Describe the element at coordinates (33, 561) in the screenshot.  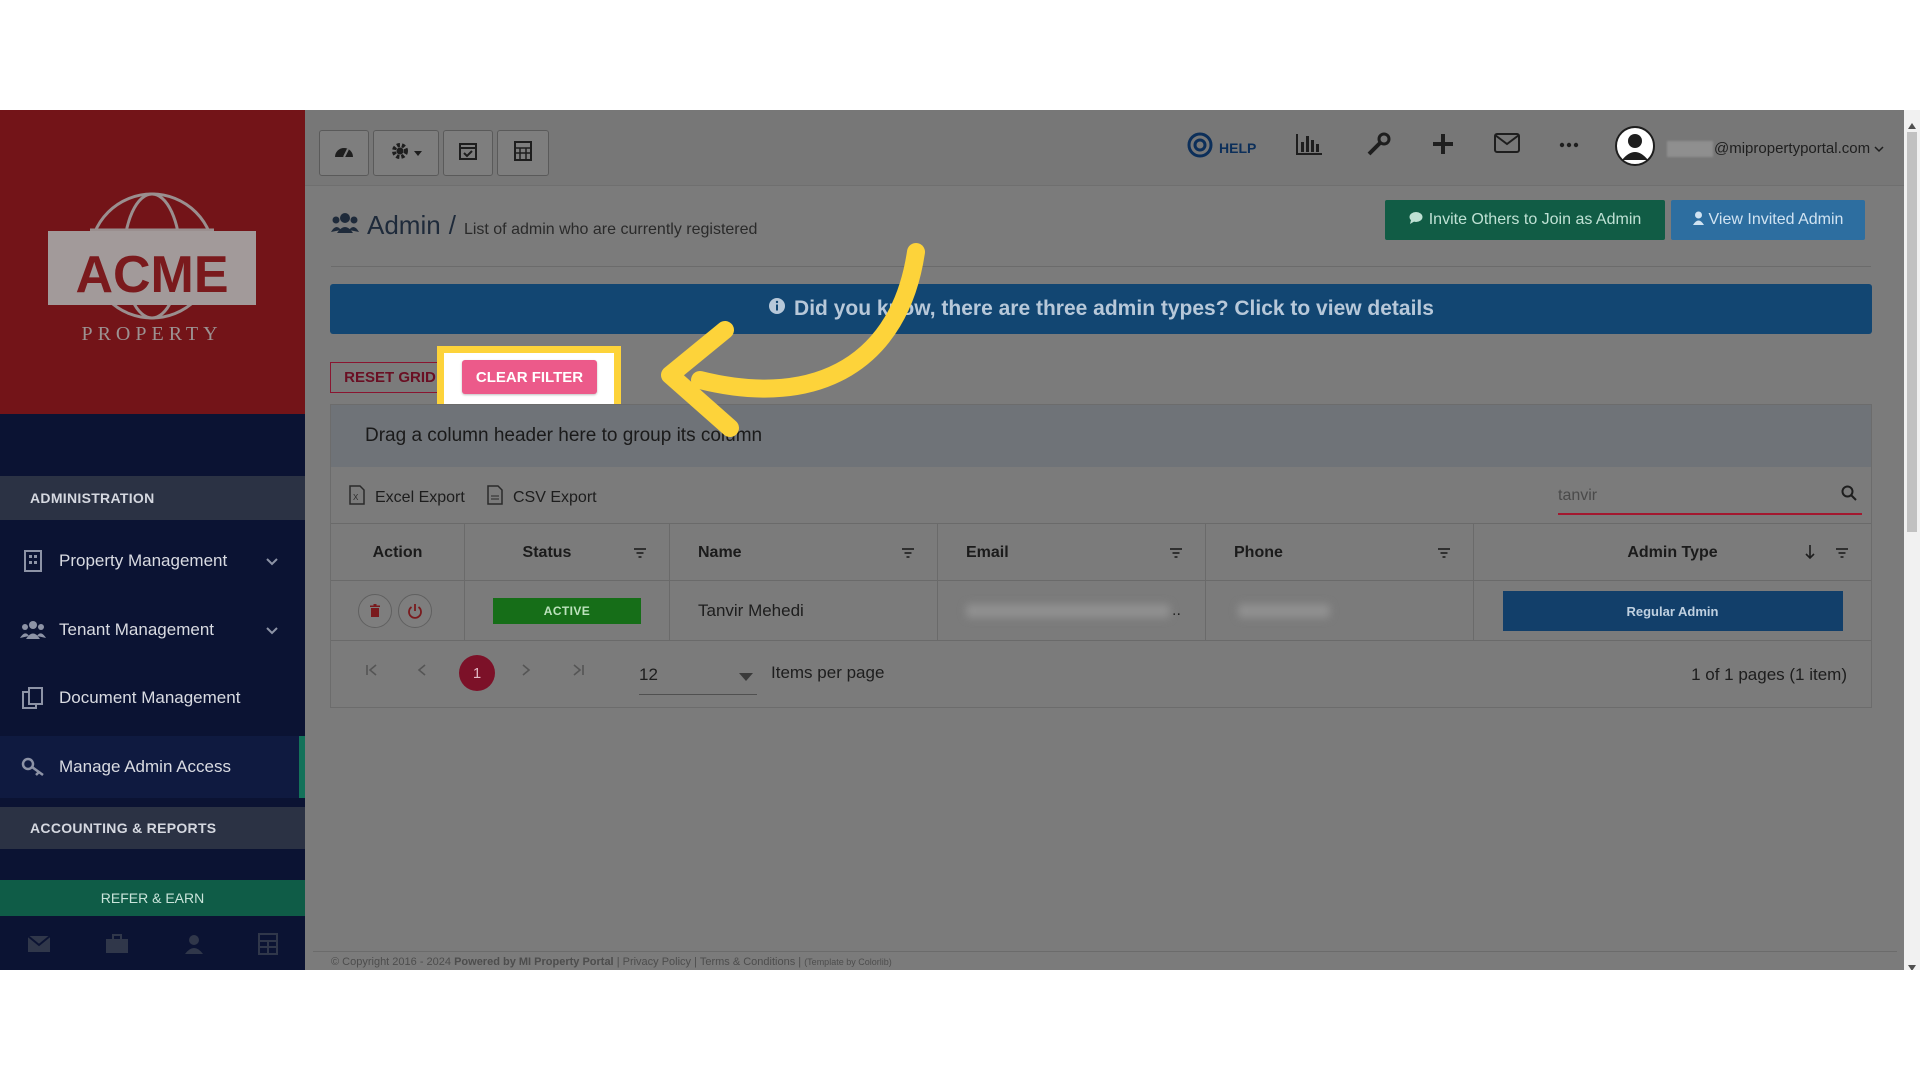
I see `building-icon` at that location.